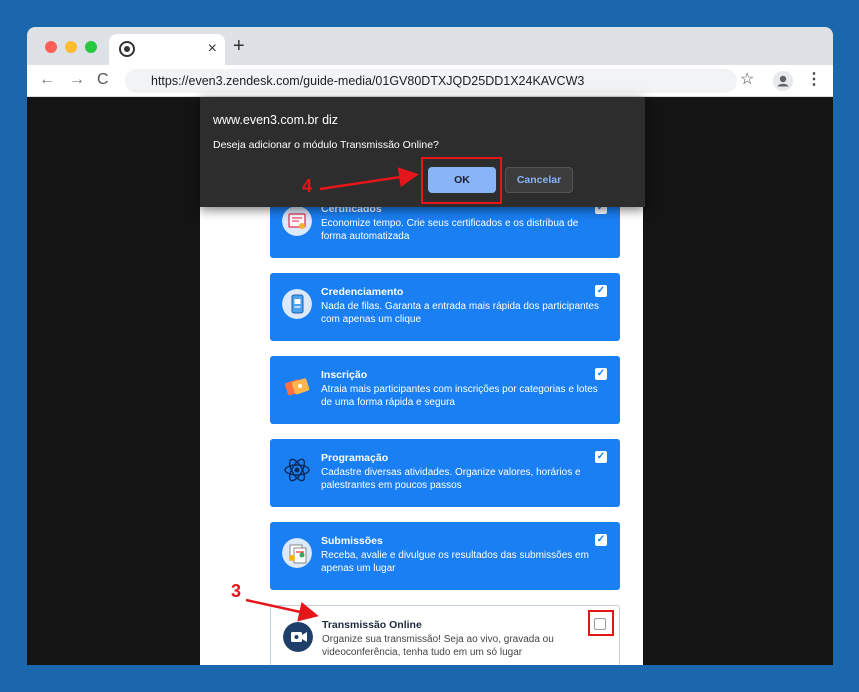  Describe the element at coordinates (332, 394) in the screenshot. I see `annotation-arrows` at that location.